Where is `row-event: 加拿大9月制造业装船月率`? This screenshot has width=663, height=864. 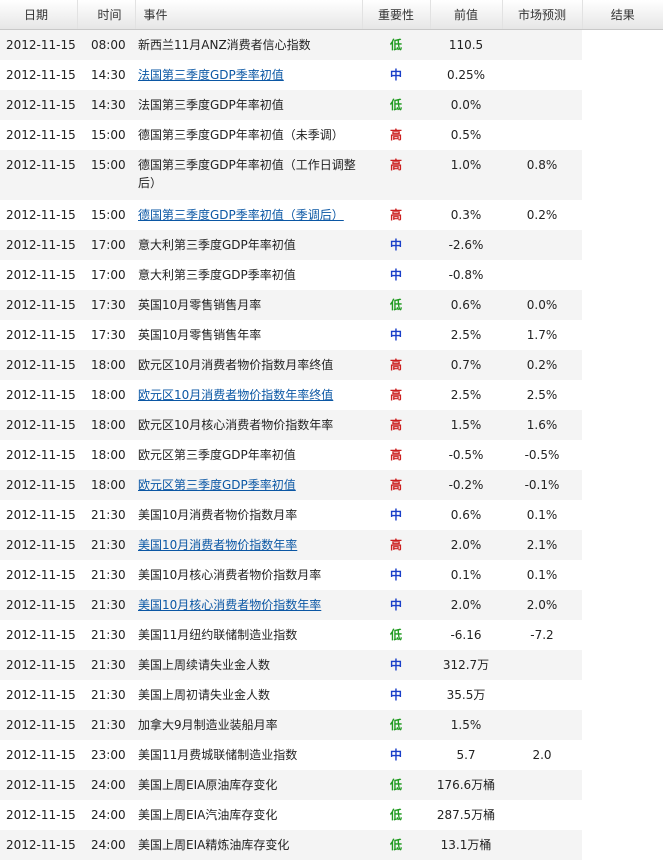
row-event: 加拿大9月制造业装船月率 is located at coordinates (248, 725).